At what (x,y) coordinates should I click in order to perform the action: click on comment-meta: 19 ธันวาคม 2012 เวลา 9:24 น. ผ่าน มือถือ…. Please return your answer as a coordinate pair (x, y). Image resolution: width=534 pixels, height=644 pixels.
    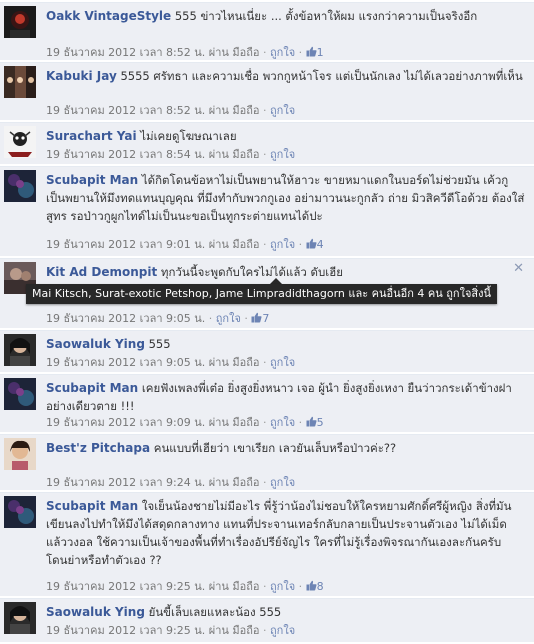
    Looking at the image, I should click on (170, 482).